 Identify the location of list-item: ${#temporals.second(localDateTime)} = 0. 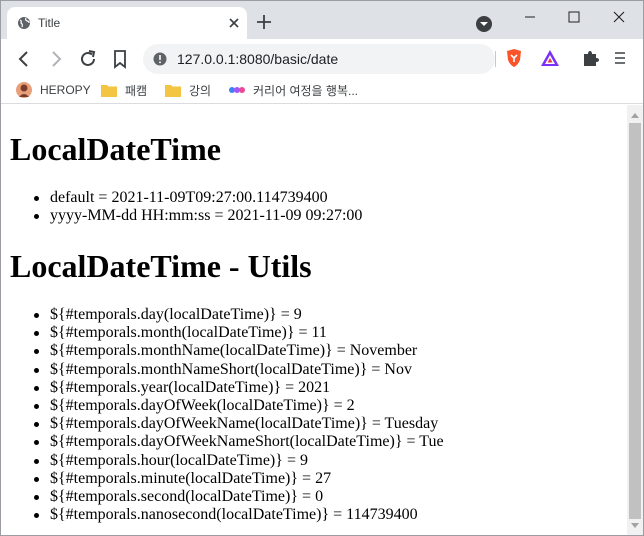
(239, 497).